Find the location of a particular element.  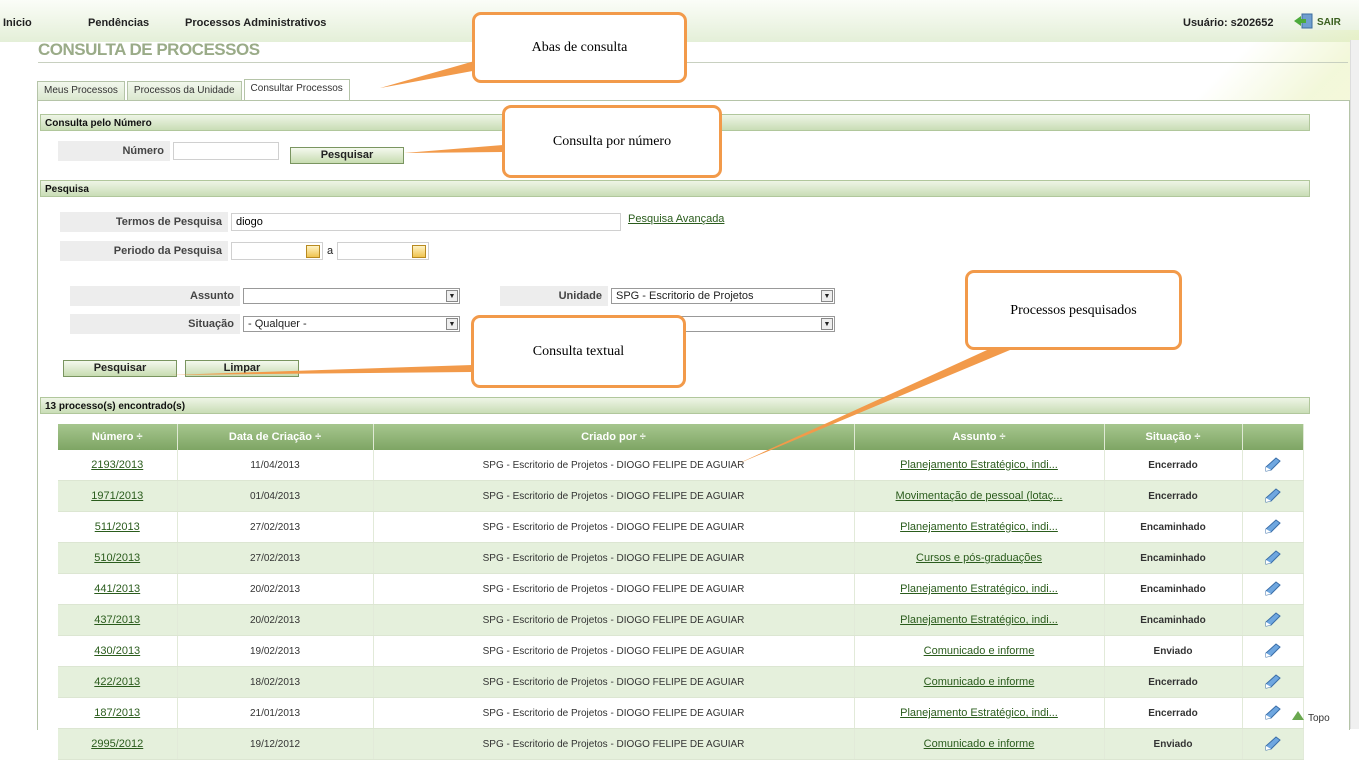

actions-cell is located at coordinates (1273, 744).